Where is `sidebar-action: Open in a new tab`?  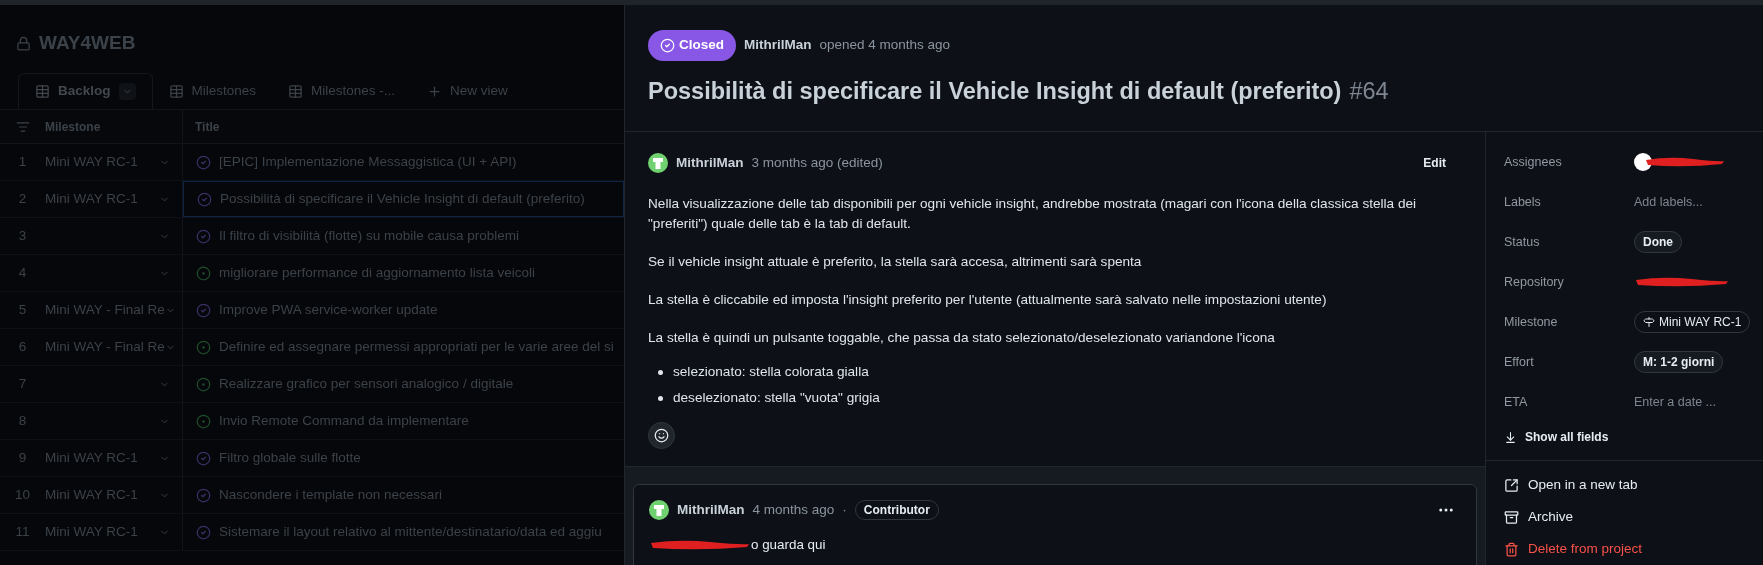
sidebar-action: Open in a new tab is located at coordinates (1627, 485).